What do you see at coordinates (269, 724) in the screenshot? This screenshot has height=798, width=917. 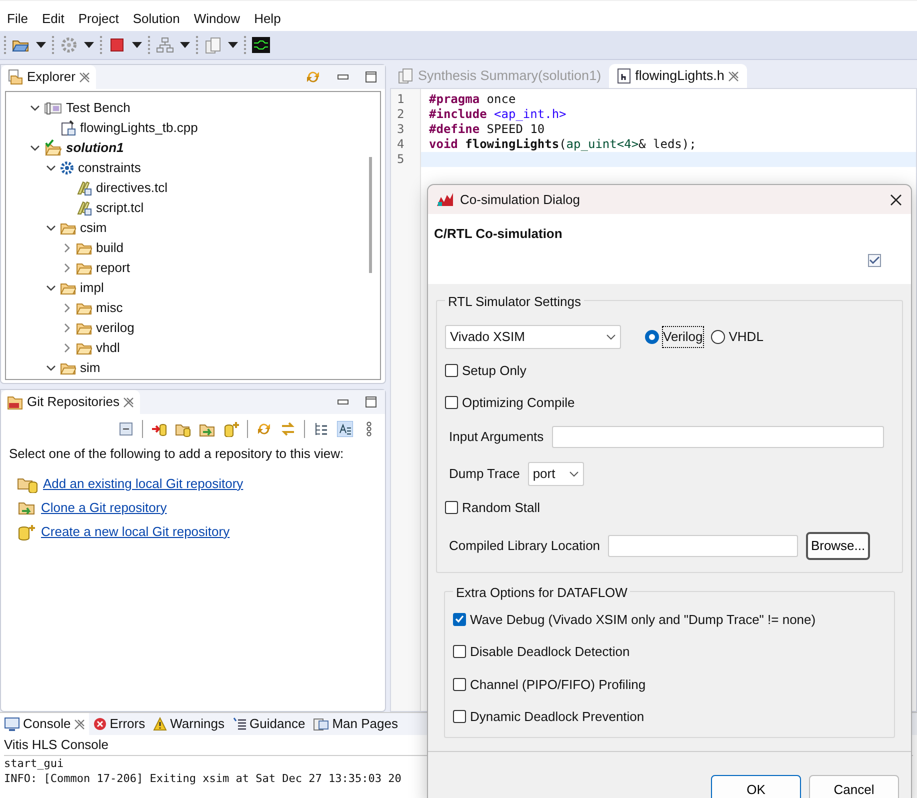 I see `console-tab: Guidance` at bounding box center [269, 724].